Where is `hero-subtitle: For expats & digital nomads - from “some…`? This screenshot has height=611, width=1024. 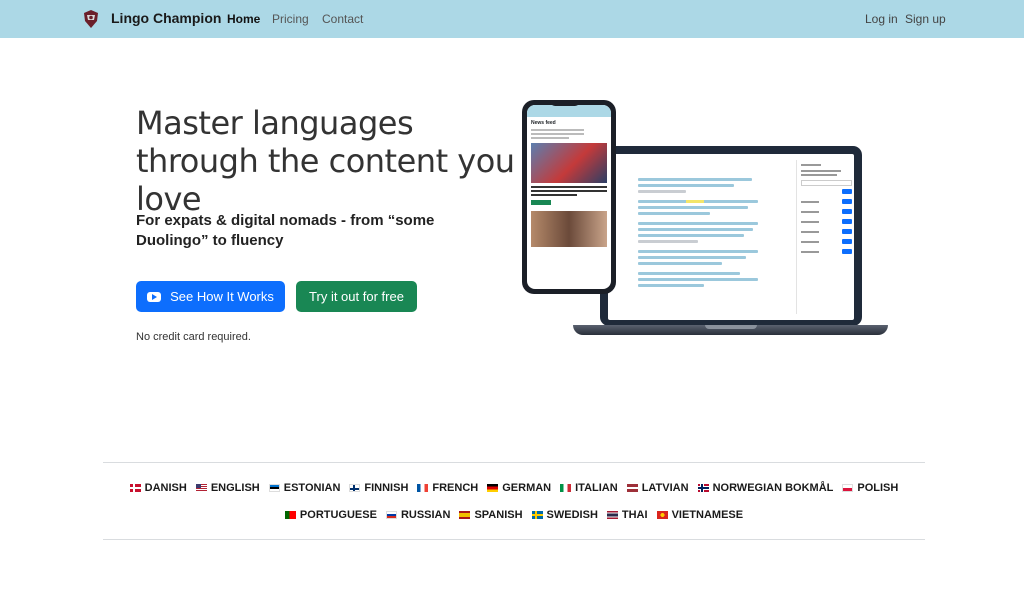 hero-subtitle: For expats & digital nomads - from “some… is located at coordinates (285, 230).